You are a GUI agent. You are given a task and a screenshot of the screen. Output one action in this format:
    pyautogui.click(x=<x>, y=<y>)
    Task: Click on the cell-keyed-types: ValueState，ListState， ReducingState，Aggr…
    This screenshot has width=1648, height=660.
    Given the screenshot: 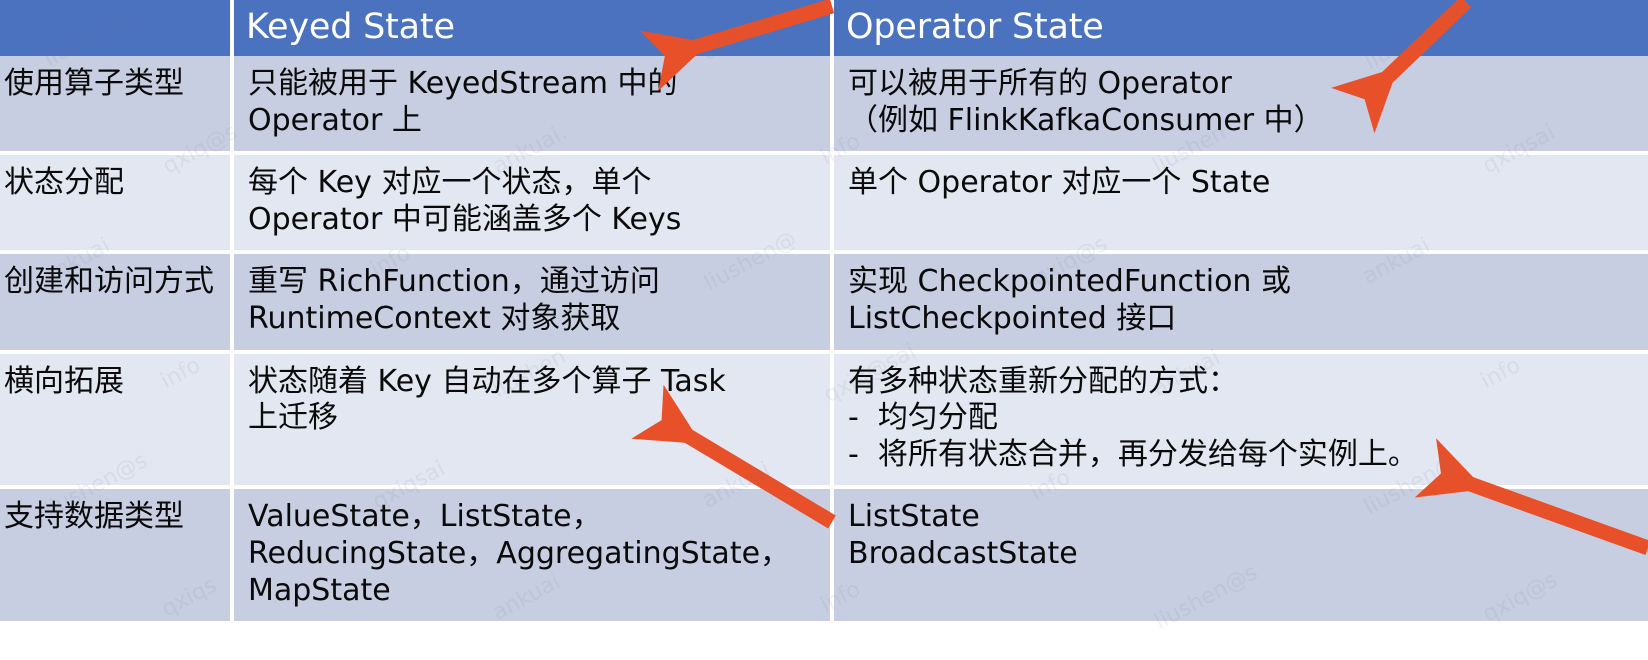 What is the action you would take?
    pyautogui.click(x=531, y=554)
    